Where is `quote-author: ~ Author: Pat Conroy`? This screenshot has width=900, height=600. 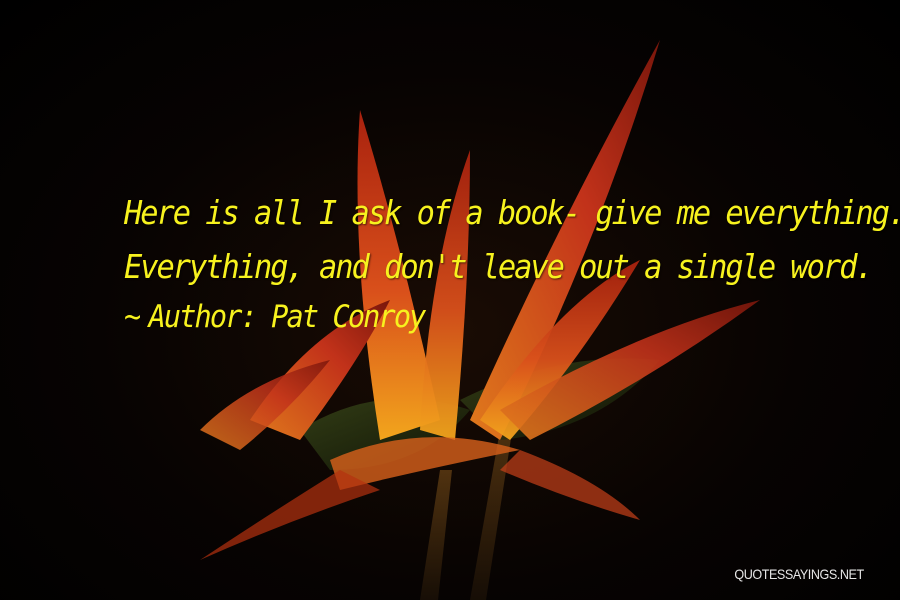
quote-author: ~ Author: Pat Conroy is located at coordinates (275, 317).